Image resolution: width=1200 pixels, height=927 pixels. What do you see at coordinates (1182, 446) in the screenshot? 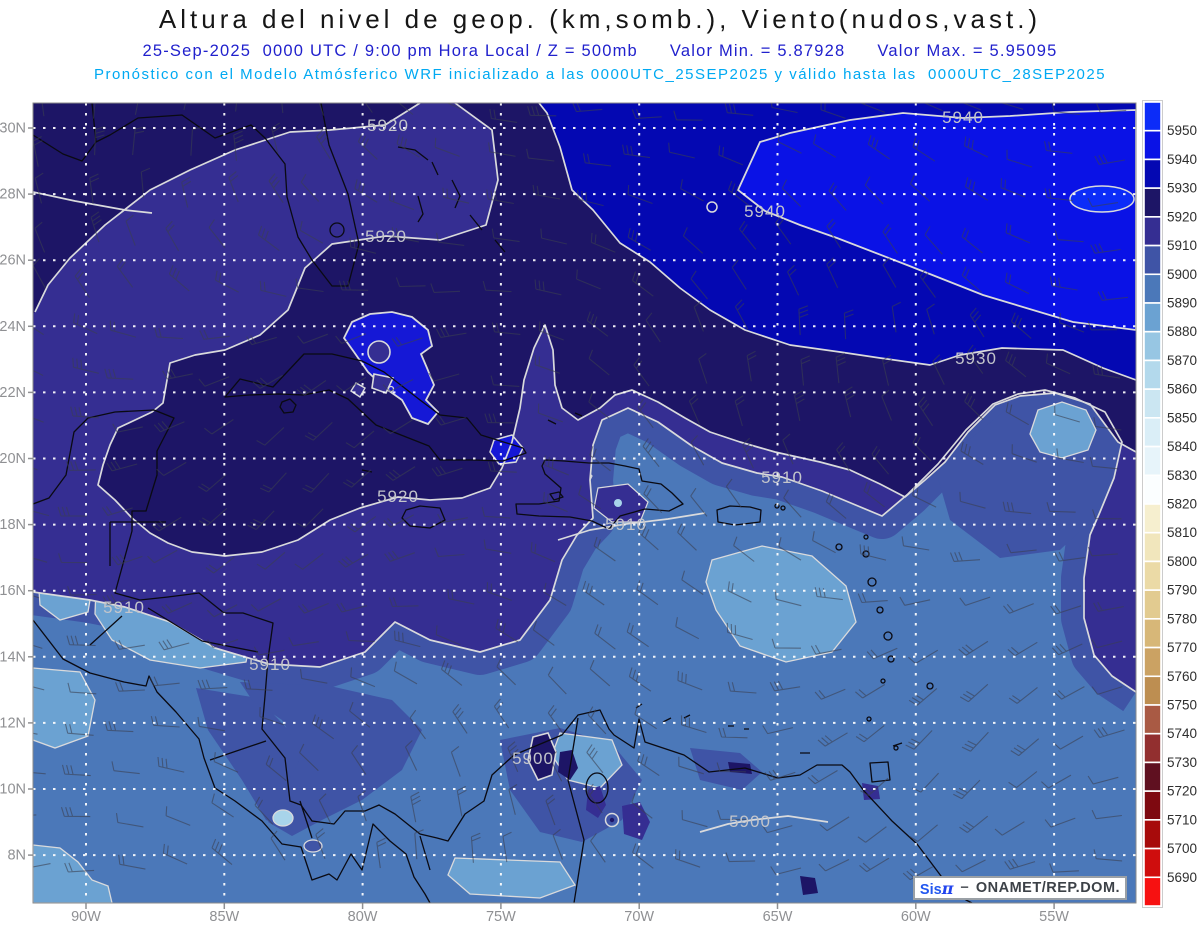
I see `colorbar-label-5840: 5840` at bounding box center [1182, 446].